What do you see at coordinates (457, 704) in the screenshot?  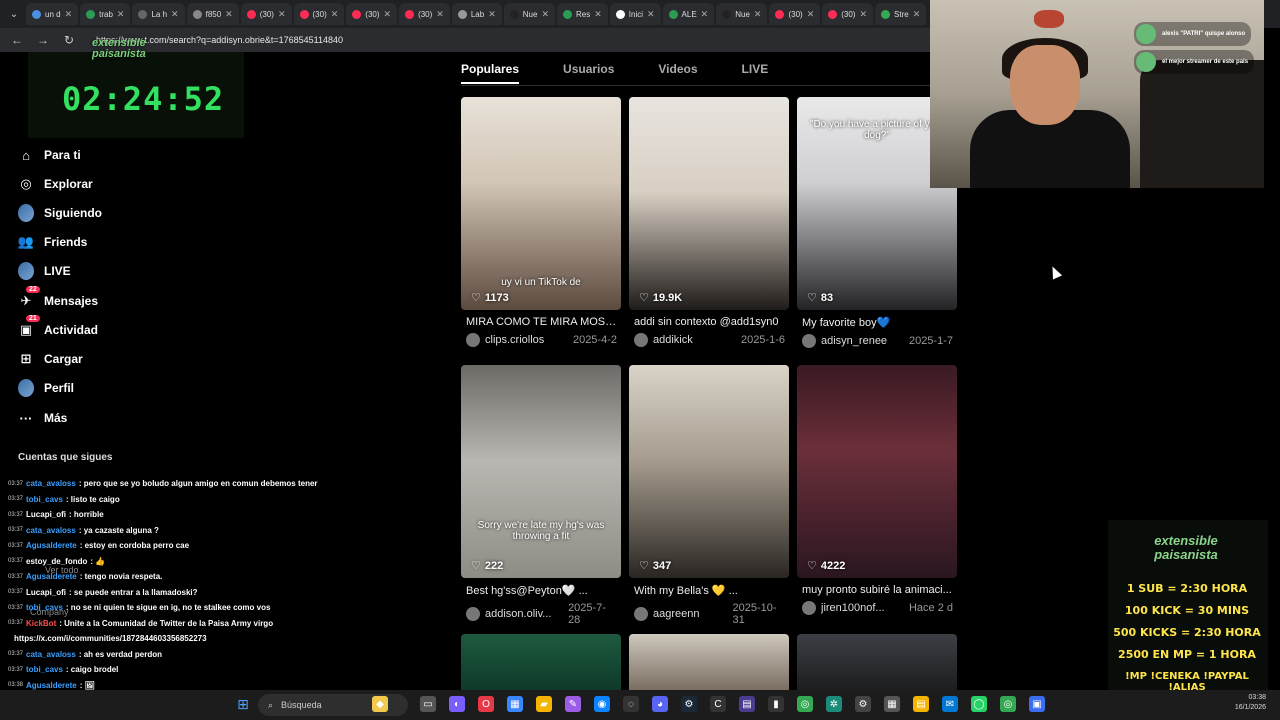 I see `copilot-icon: ◐` at bounding box center [457, 704].